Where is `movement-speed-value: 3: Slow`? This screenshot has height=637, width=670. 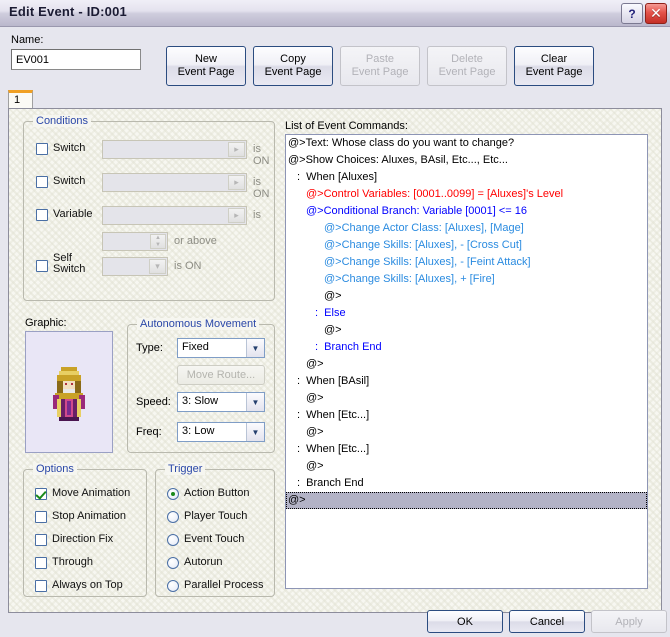 movement-speed-value: 3: Slow is located at coordinates (200, 401).